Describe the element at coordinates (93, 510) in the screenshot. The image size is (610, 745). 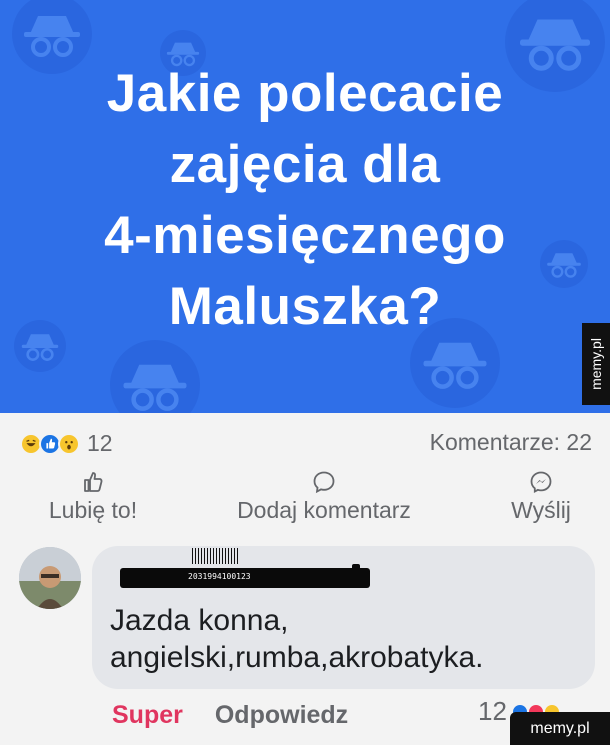
I see `like-label: Lubię to!` at that location.